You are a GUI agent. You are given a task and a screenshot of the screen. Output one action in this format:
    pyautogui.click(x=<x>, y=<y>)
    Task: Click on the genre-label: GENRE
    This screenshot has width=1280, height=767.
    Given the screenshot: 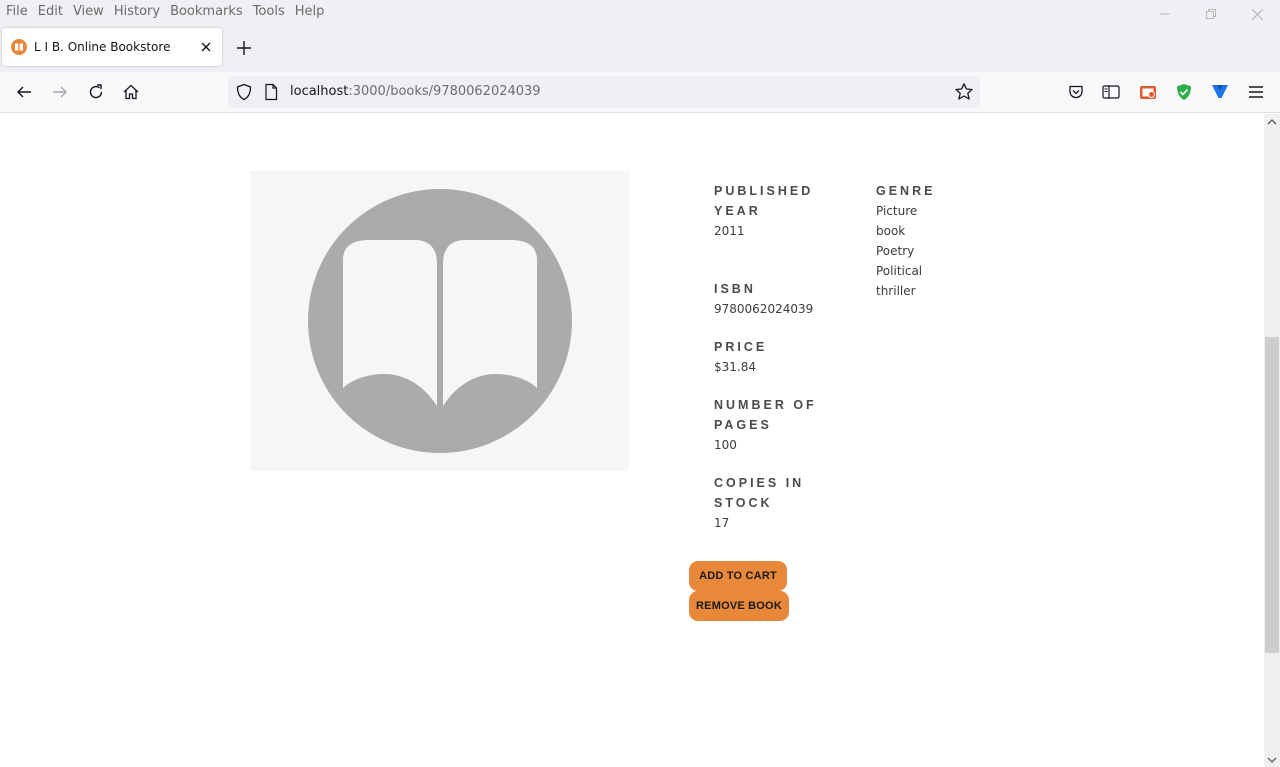 What is the action you would take?
    pyautogui.click(x=906, y=191)
    